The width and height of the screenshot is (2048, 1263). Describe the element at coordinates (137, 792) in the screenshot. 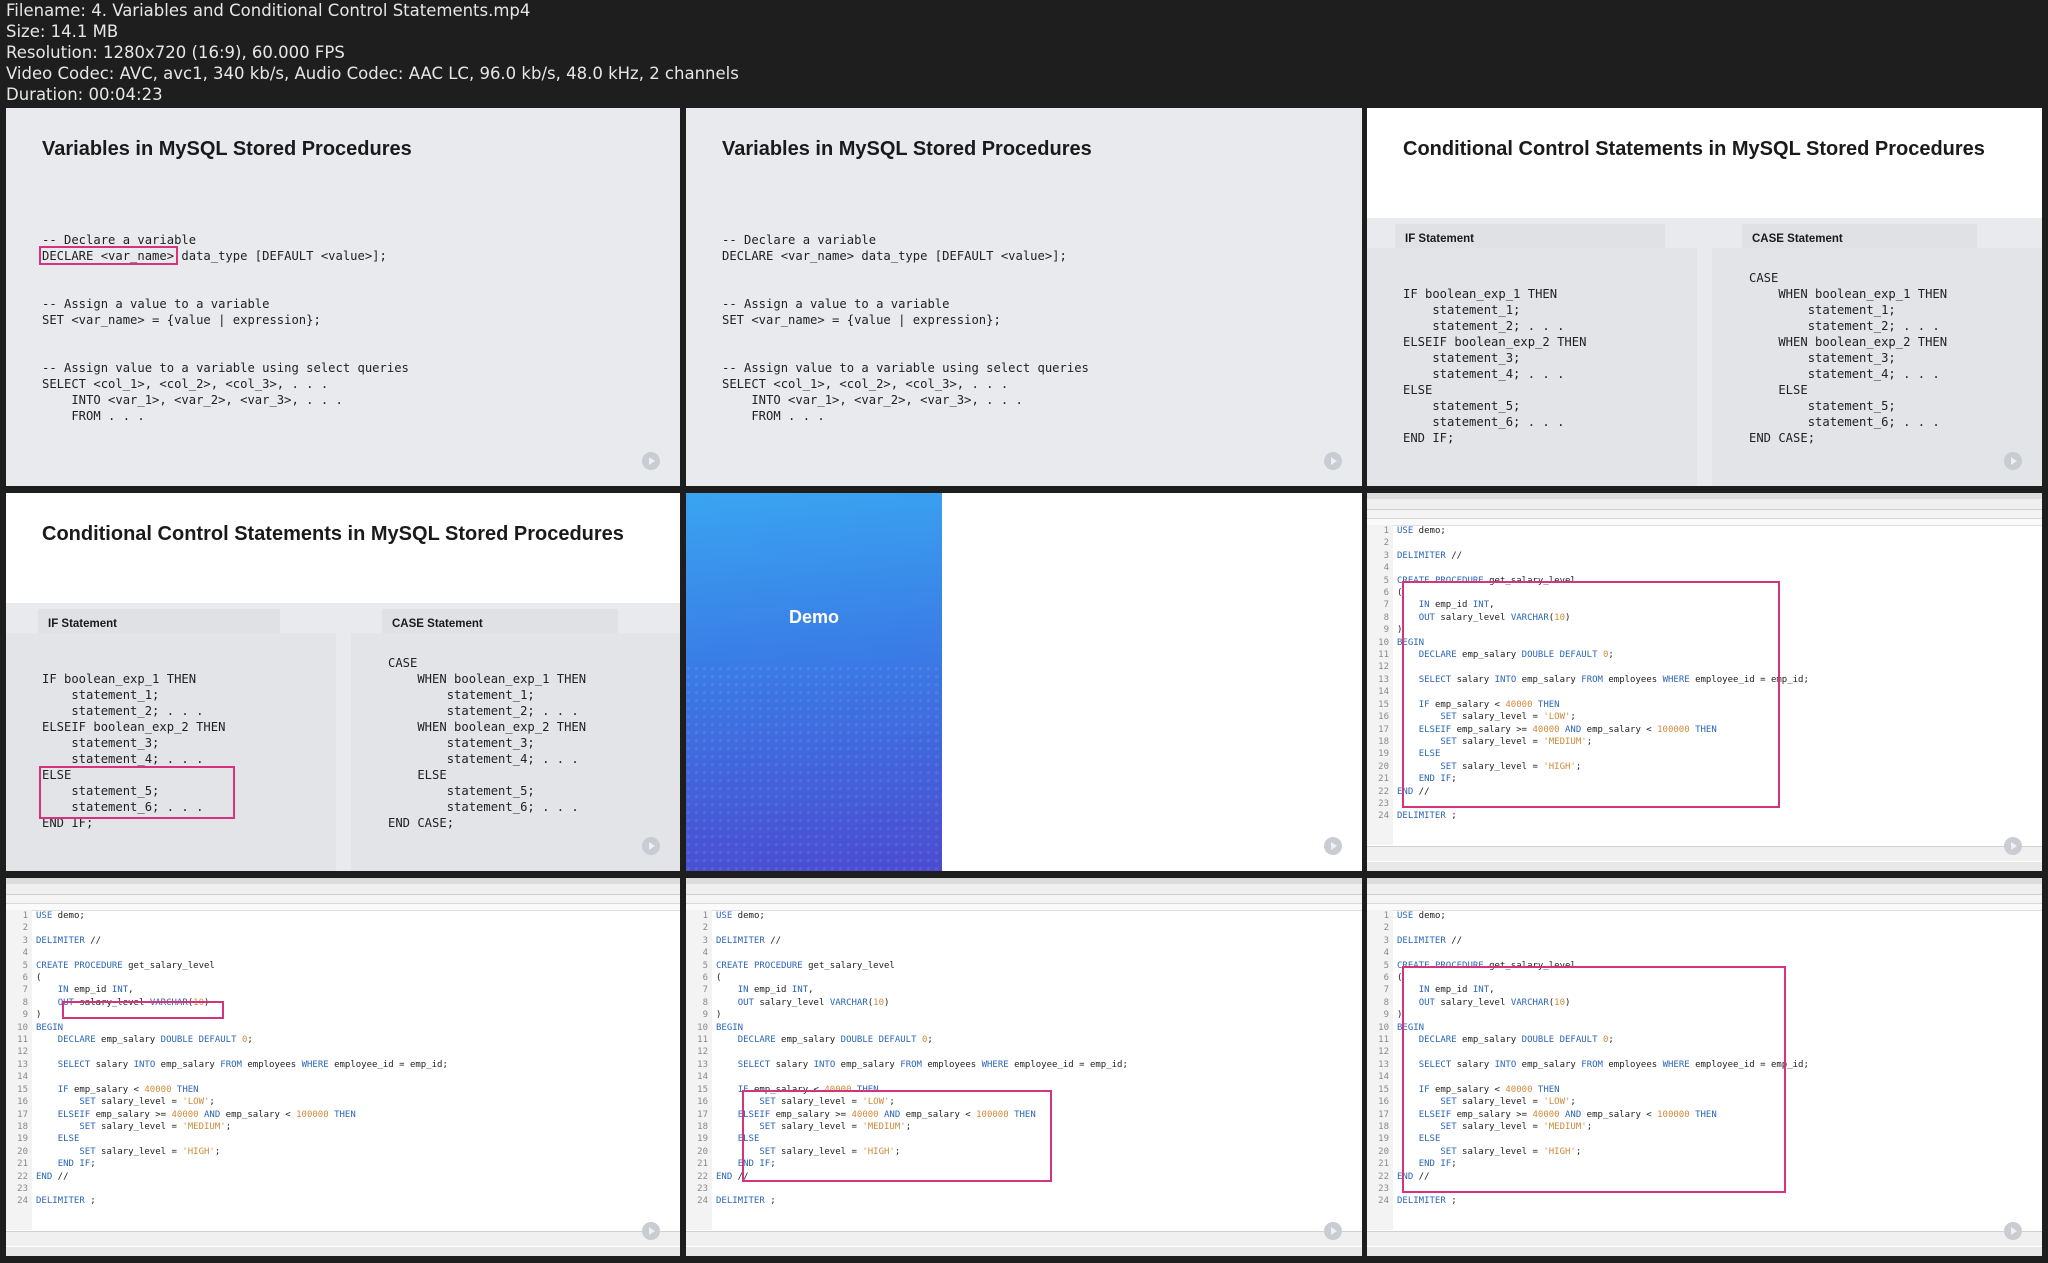

I see `else-highlight-box` at that location.